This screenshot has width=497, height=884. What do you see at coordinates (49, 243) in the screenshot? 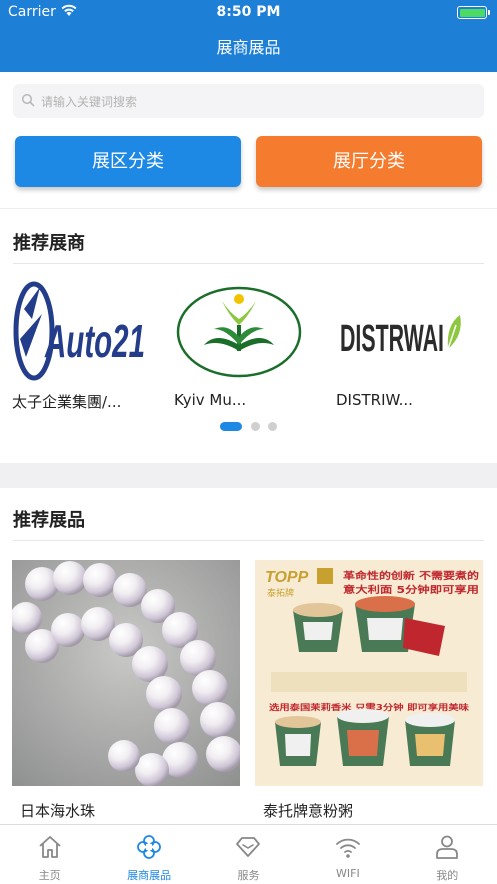
I see `recommended-exhibitors-title: 推荐展商` at bounding box center [49, 243].